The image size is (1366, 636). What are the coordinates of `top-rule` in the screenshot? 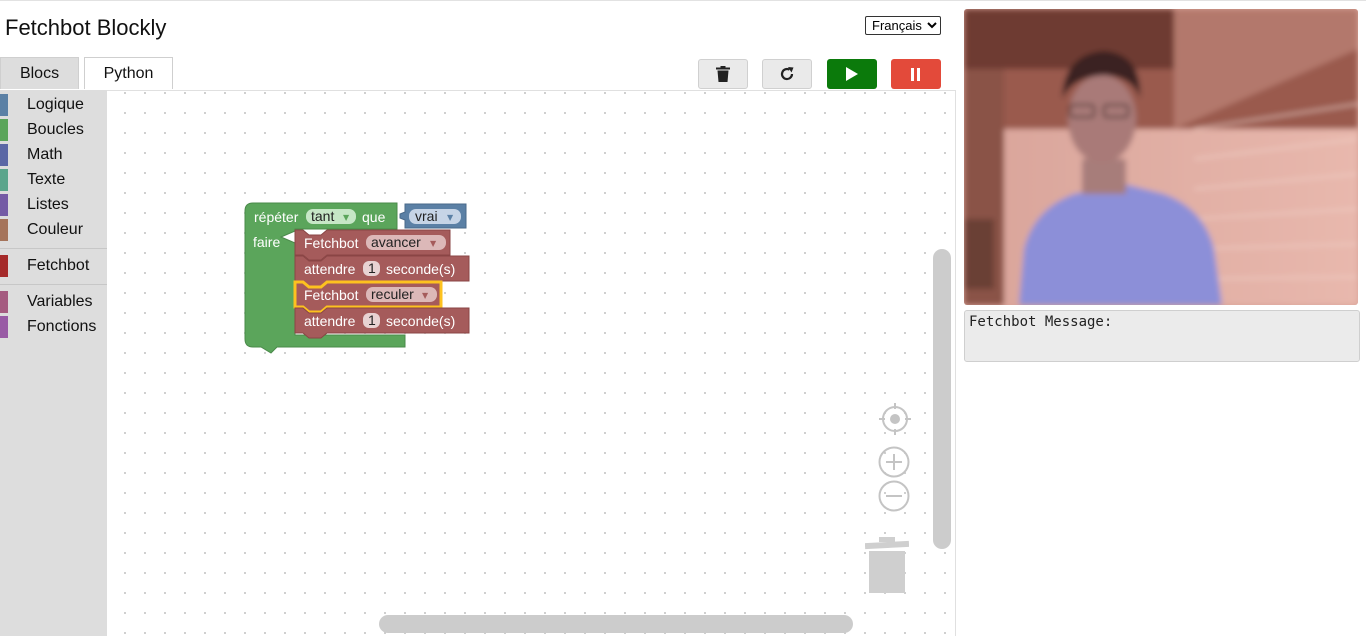 It's located at (683, 0).